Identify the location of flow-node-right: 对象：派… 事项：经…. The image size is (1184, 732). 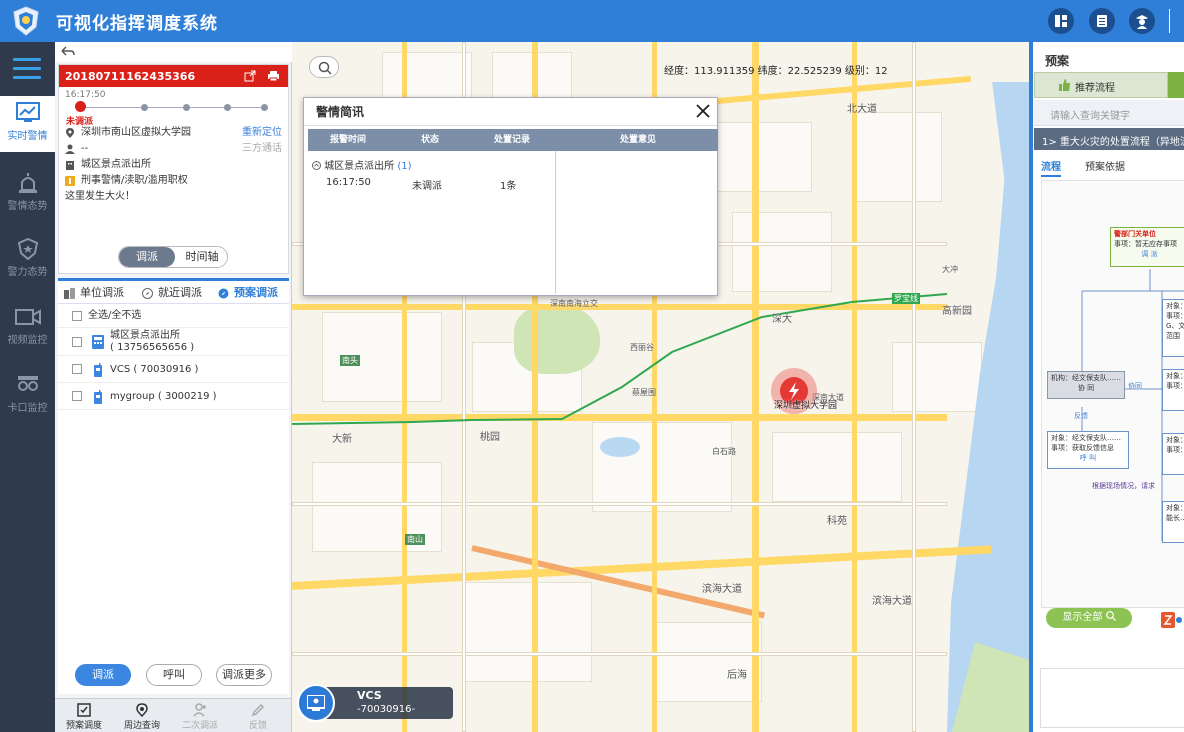
(1173, 454).